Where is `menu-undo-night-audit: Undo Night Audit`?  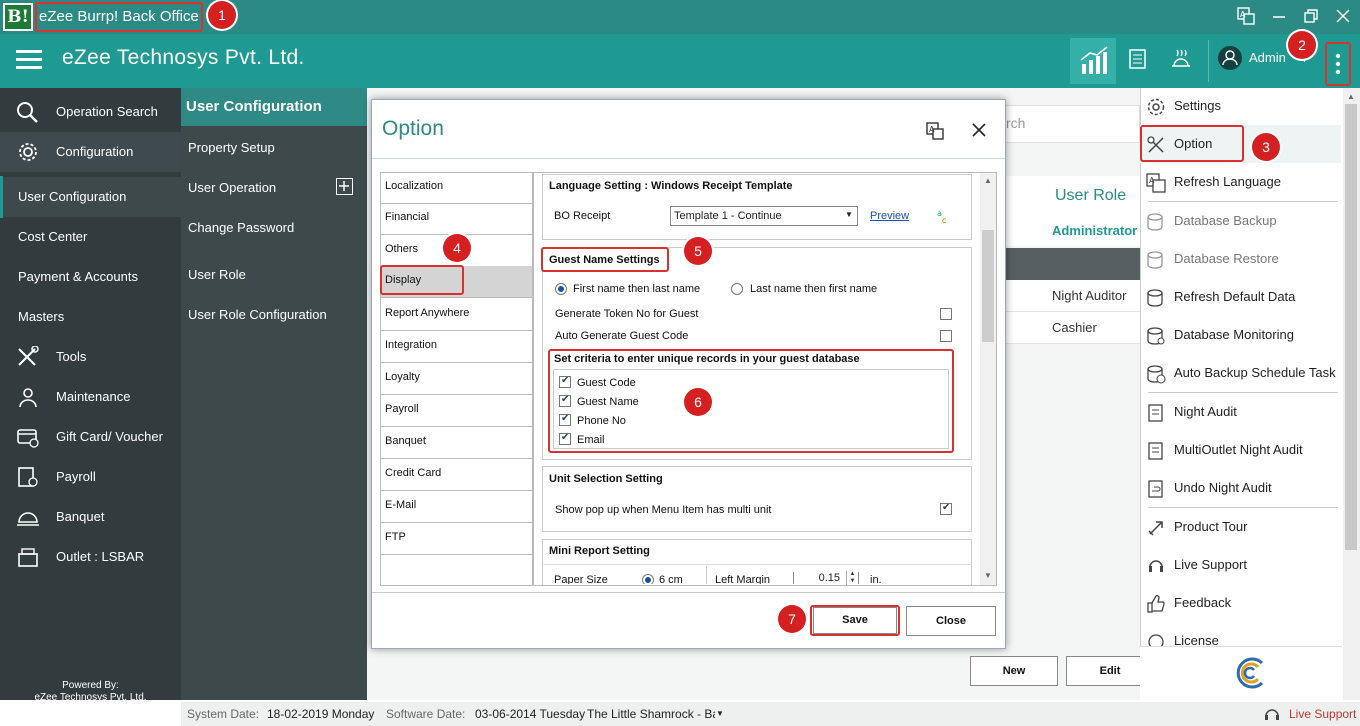 menu-undo-night-audit: Undo Night Audit is located at coordinates (1243, 488).